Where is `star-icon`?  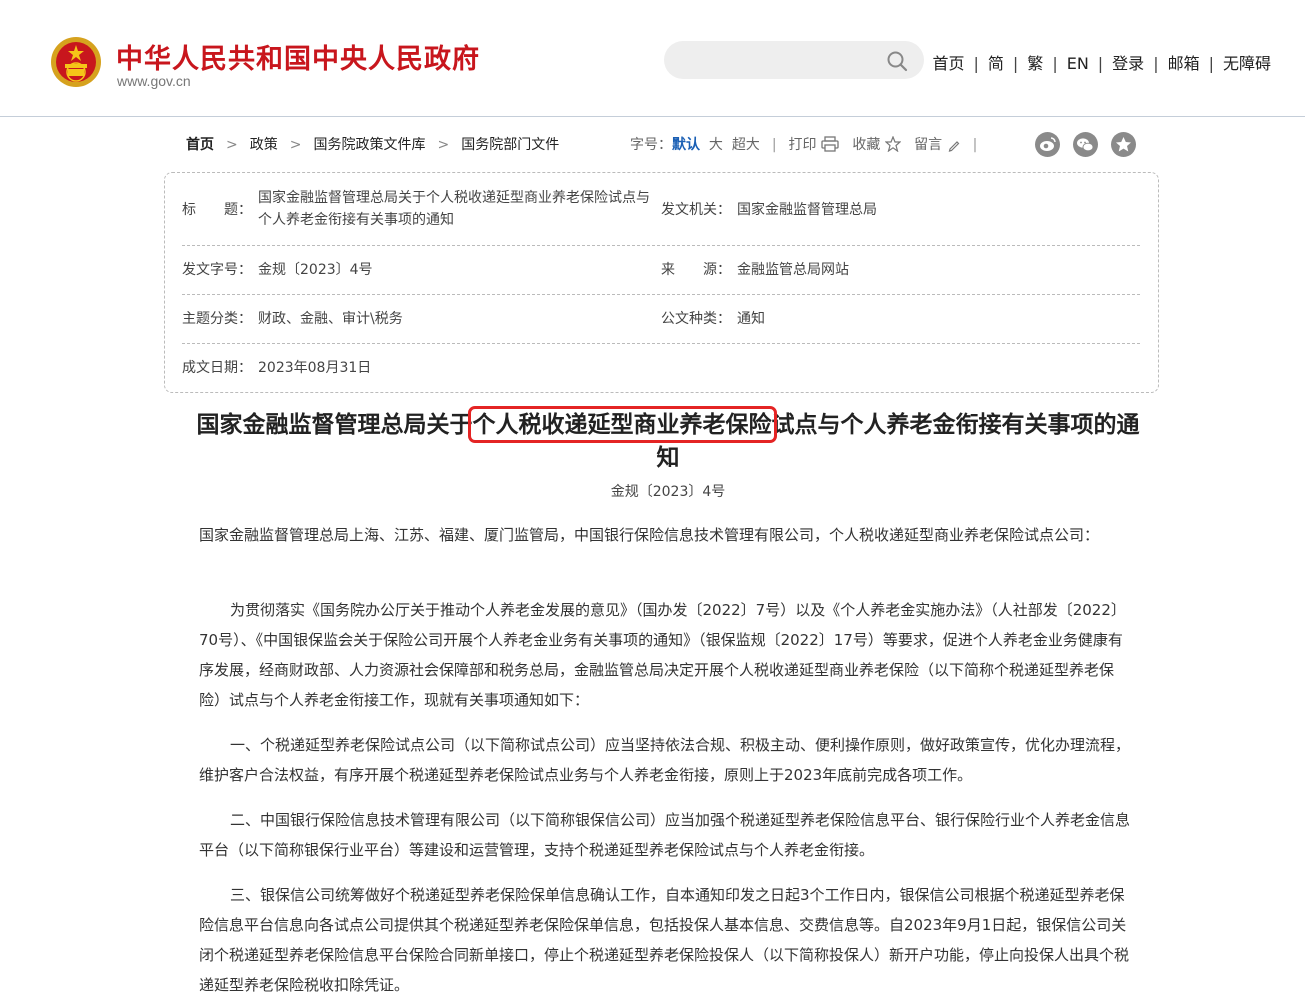
star-icon is located at coordinates (893, 144).